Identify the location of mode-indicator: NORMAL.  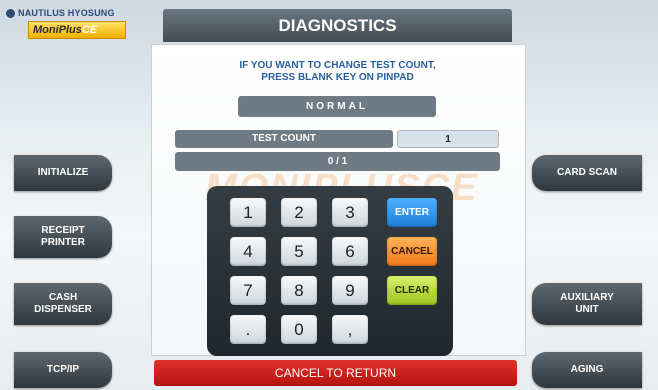
(337, 106).